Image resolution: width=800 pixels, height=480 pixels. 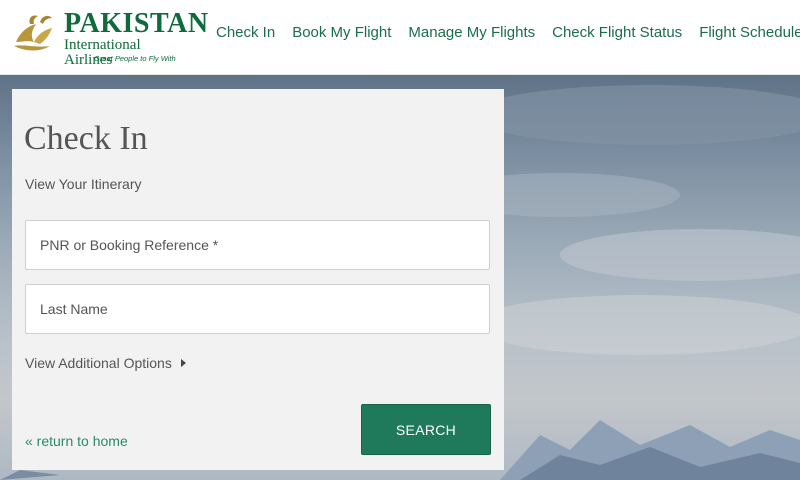 I want to click on caret-right-icon, so click(x=183, y=363).